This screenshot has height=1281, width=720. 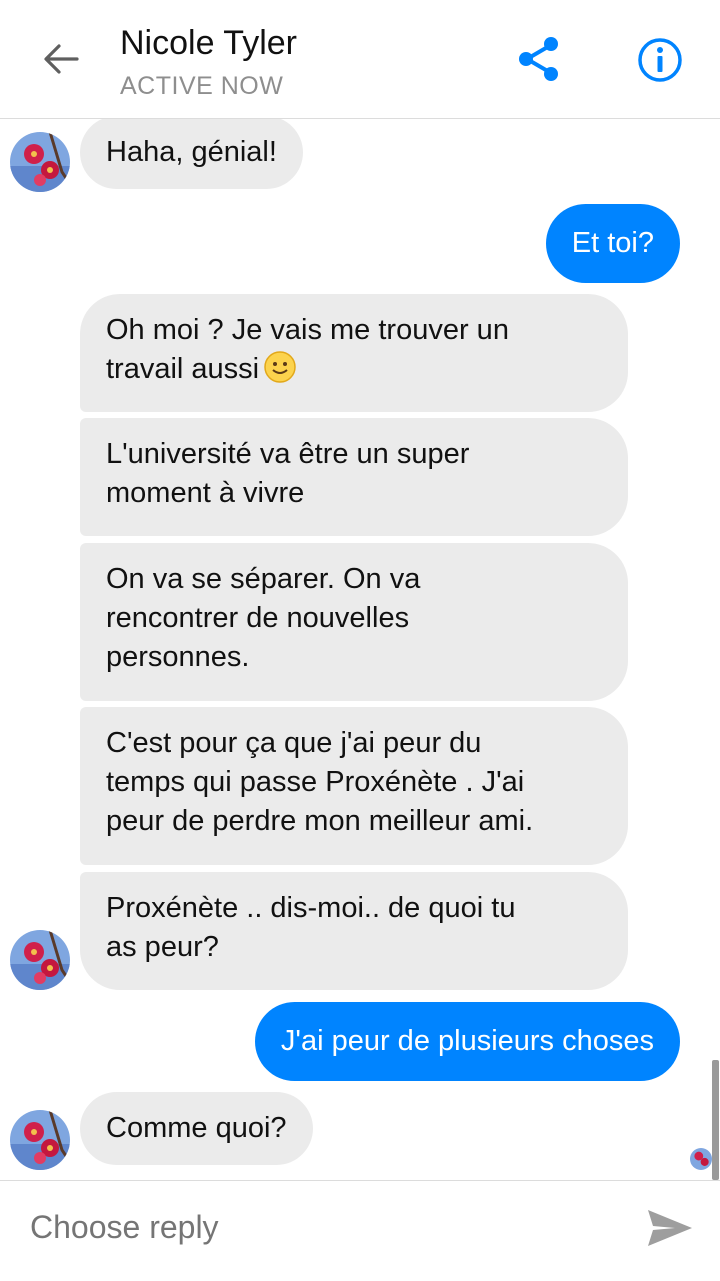 I want to click on share-button, so click(x=539, y=61).